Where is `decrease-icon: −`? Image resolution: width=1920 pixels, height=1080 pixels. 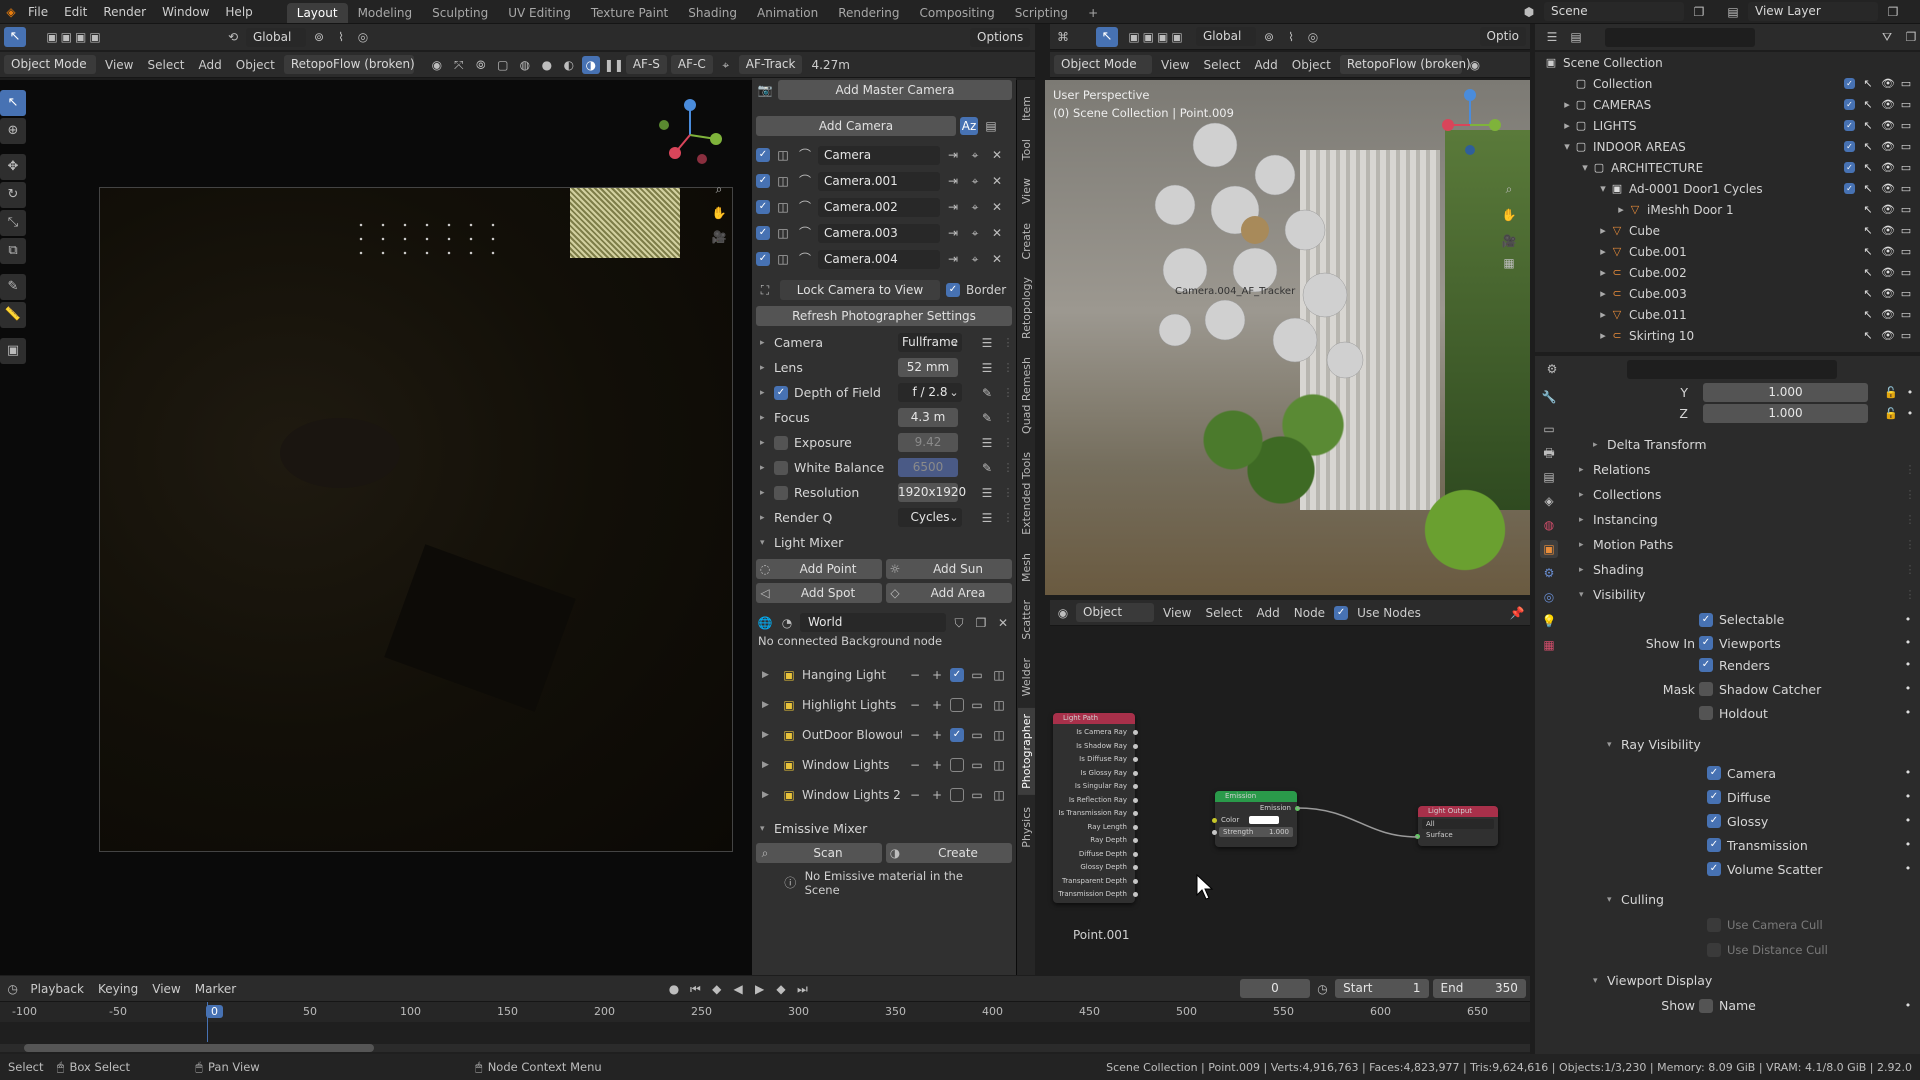
decrease-icon: − is located at coordinates (915, 765).